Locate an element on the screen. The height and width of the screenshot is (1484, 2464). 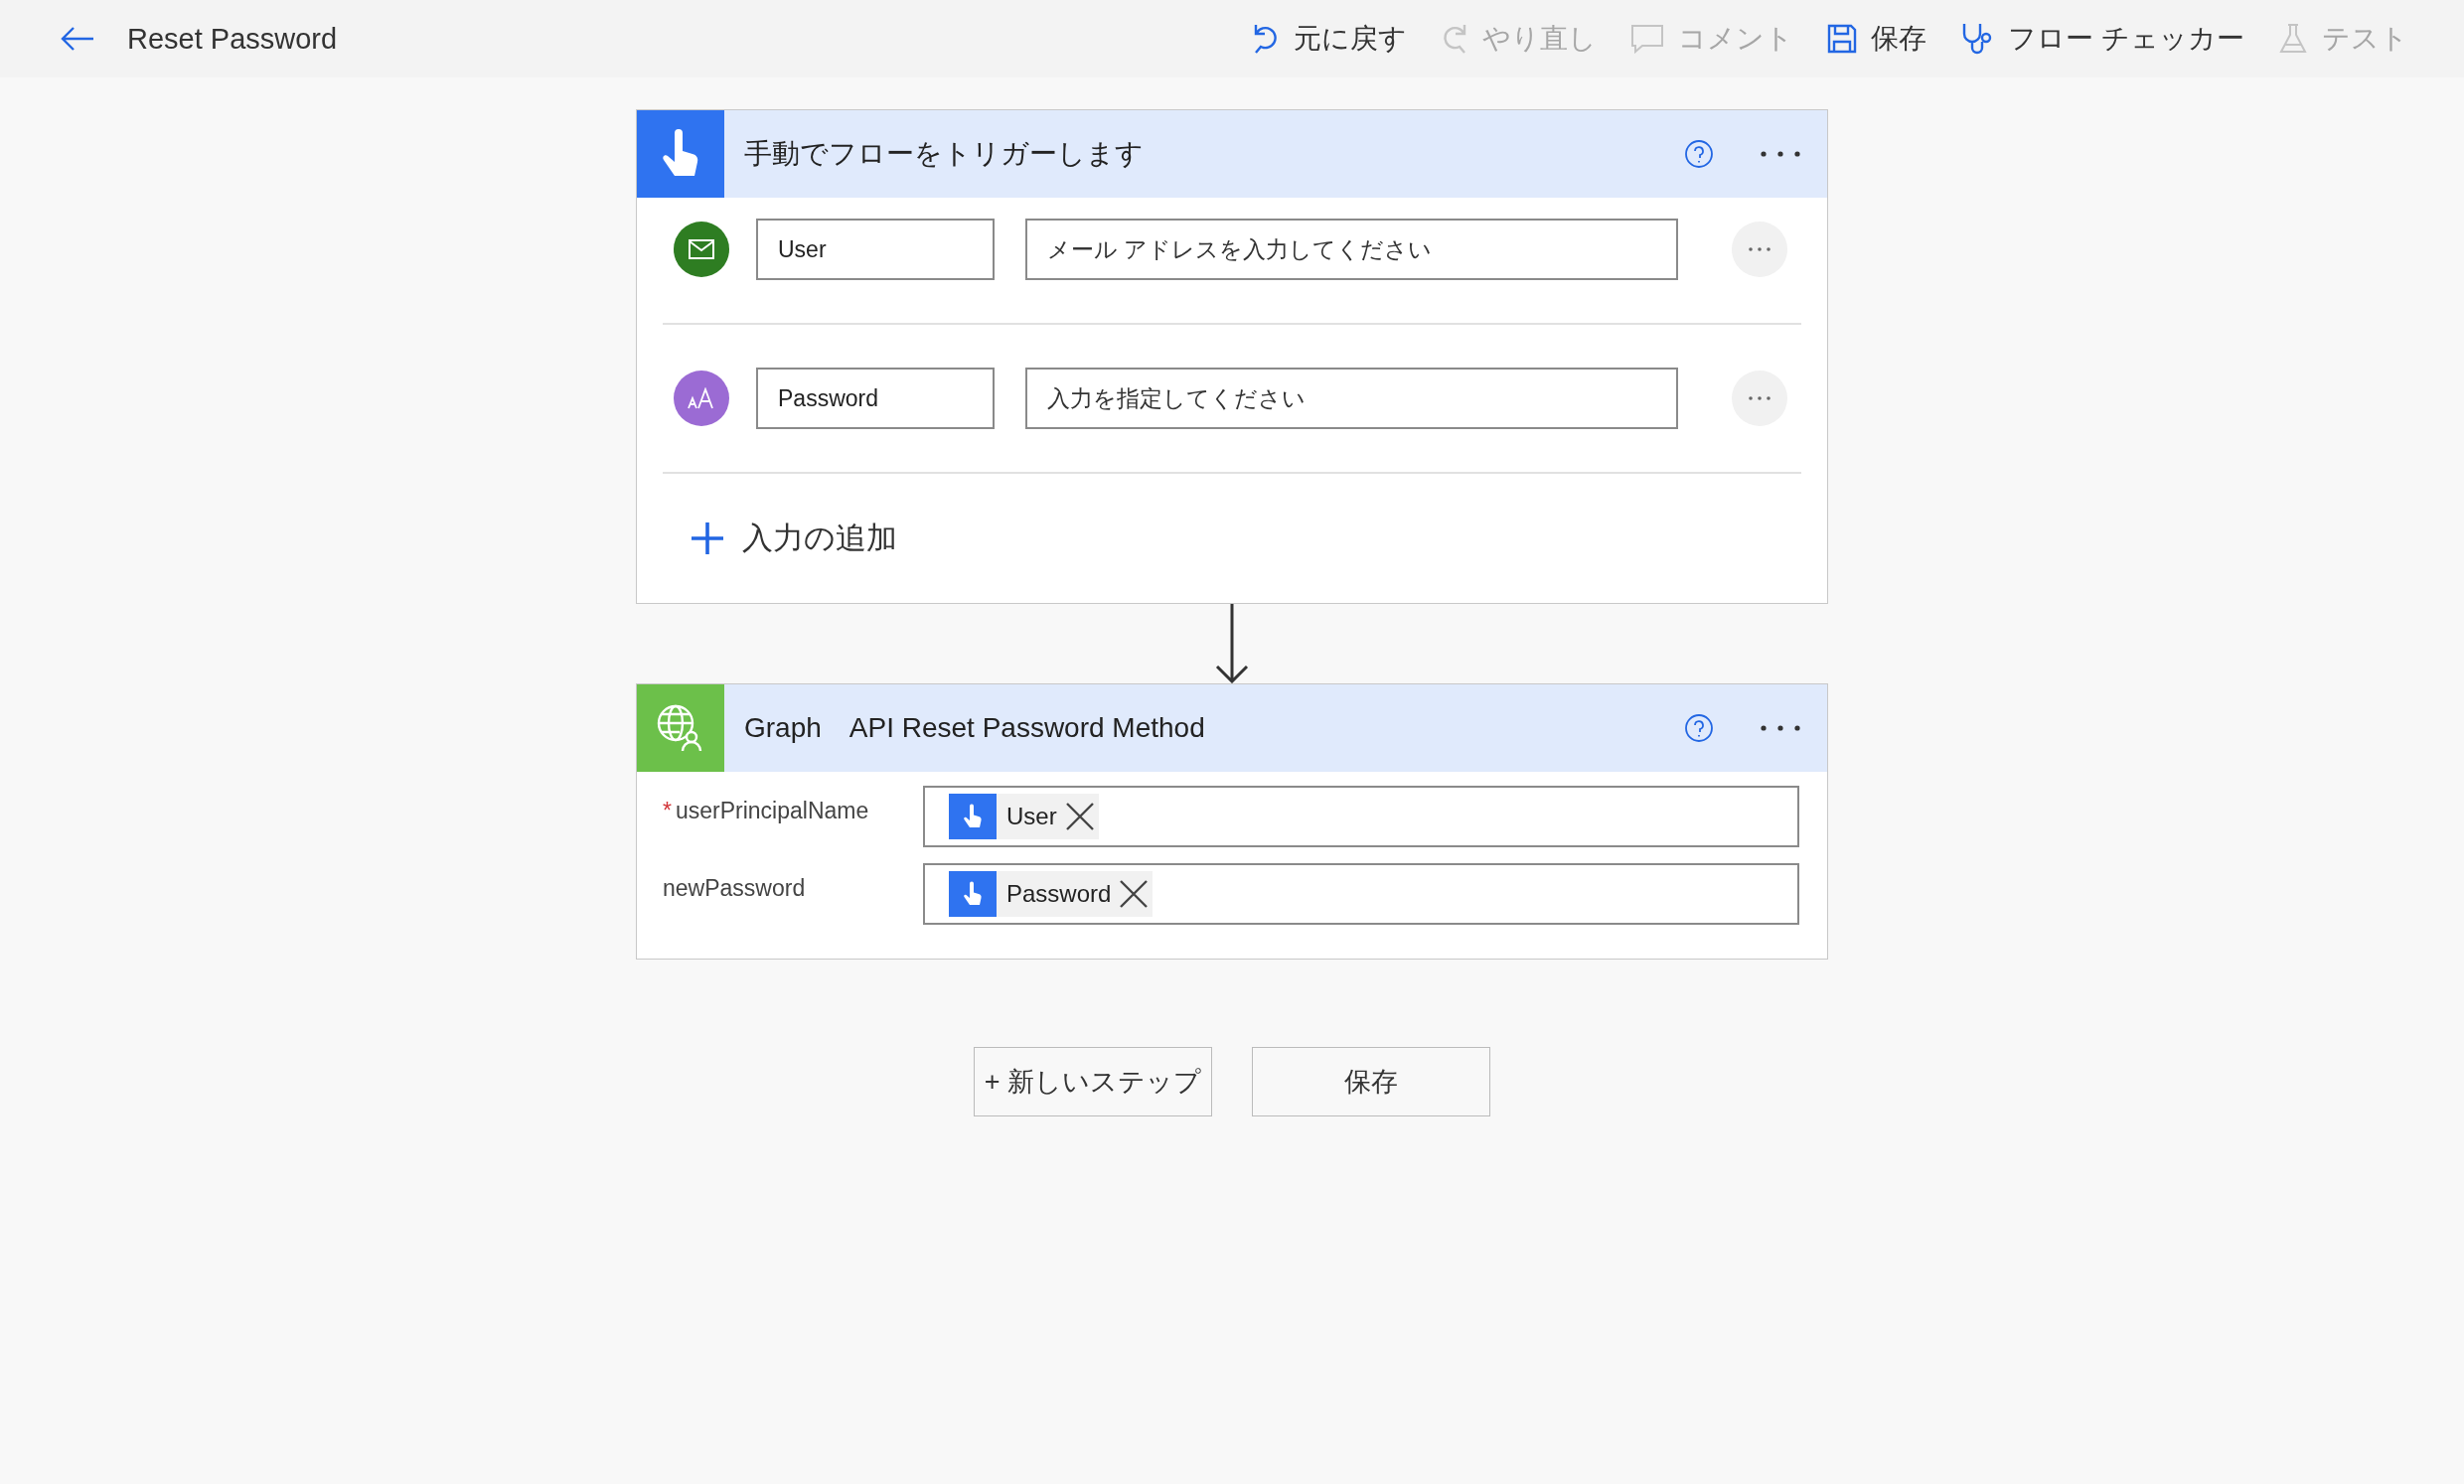
parameter-label: newPassword is located at coordinates (734, 888).